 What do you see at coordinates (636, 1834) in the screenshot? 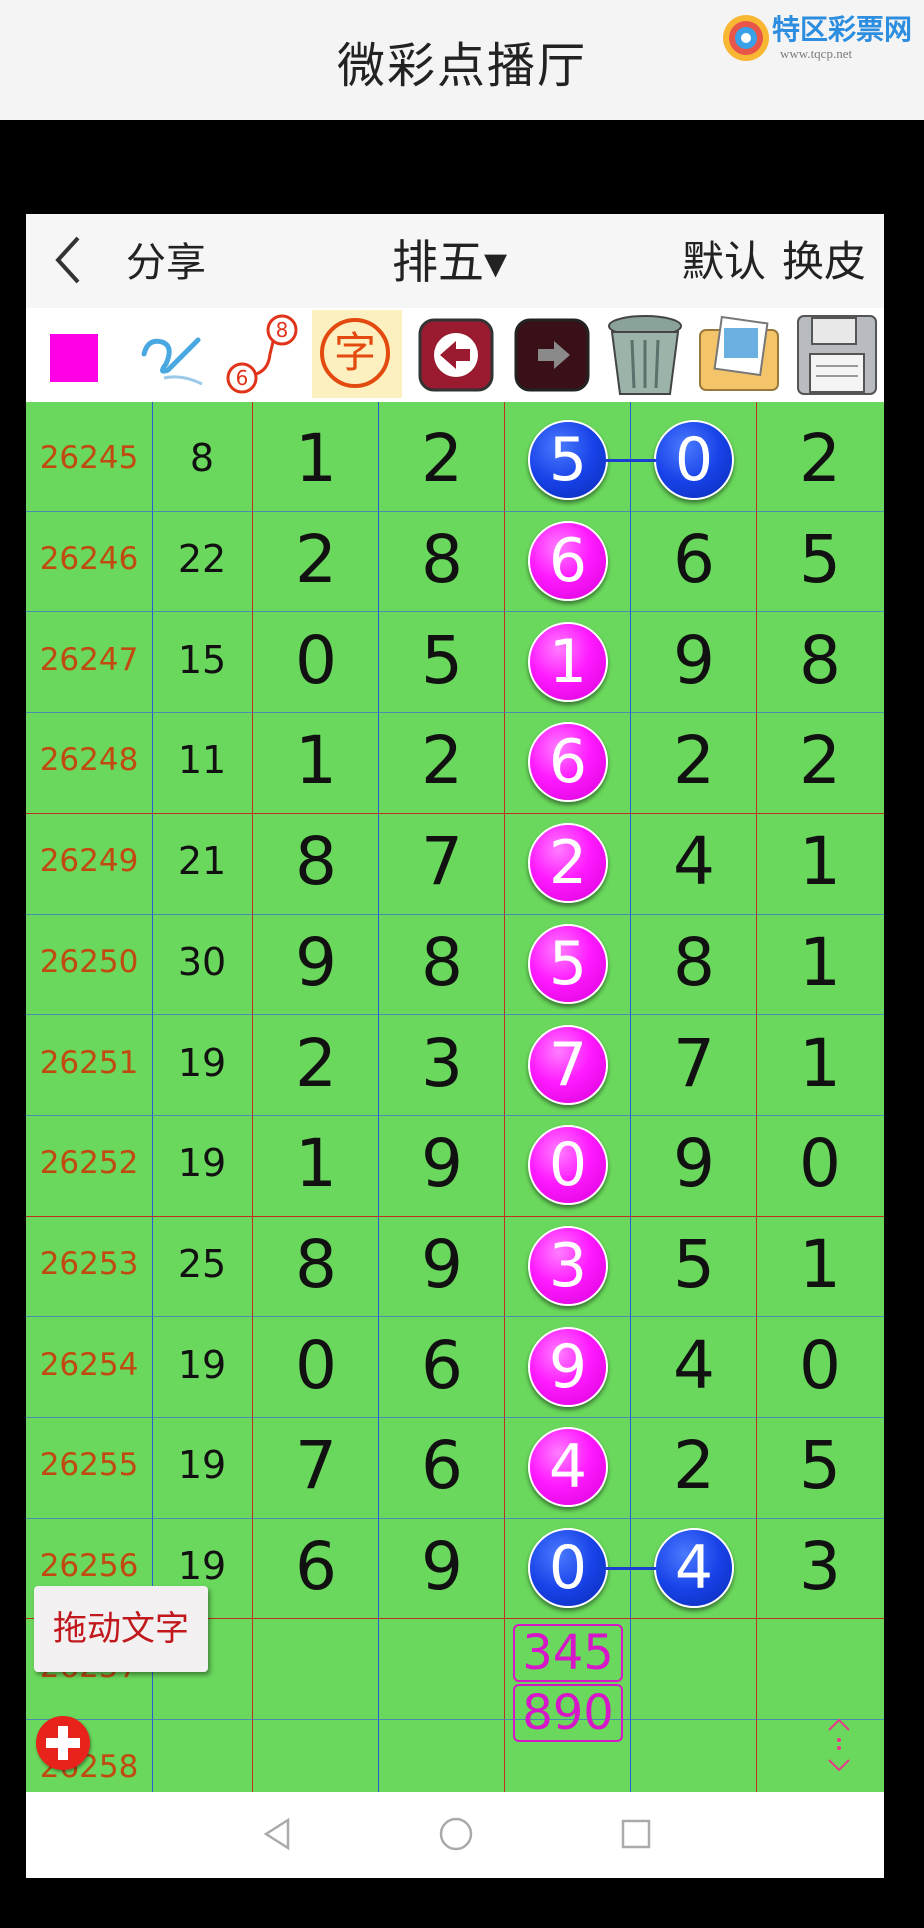
I see `nav-recents-icon` at bounding box center [636, 1834].